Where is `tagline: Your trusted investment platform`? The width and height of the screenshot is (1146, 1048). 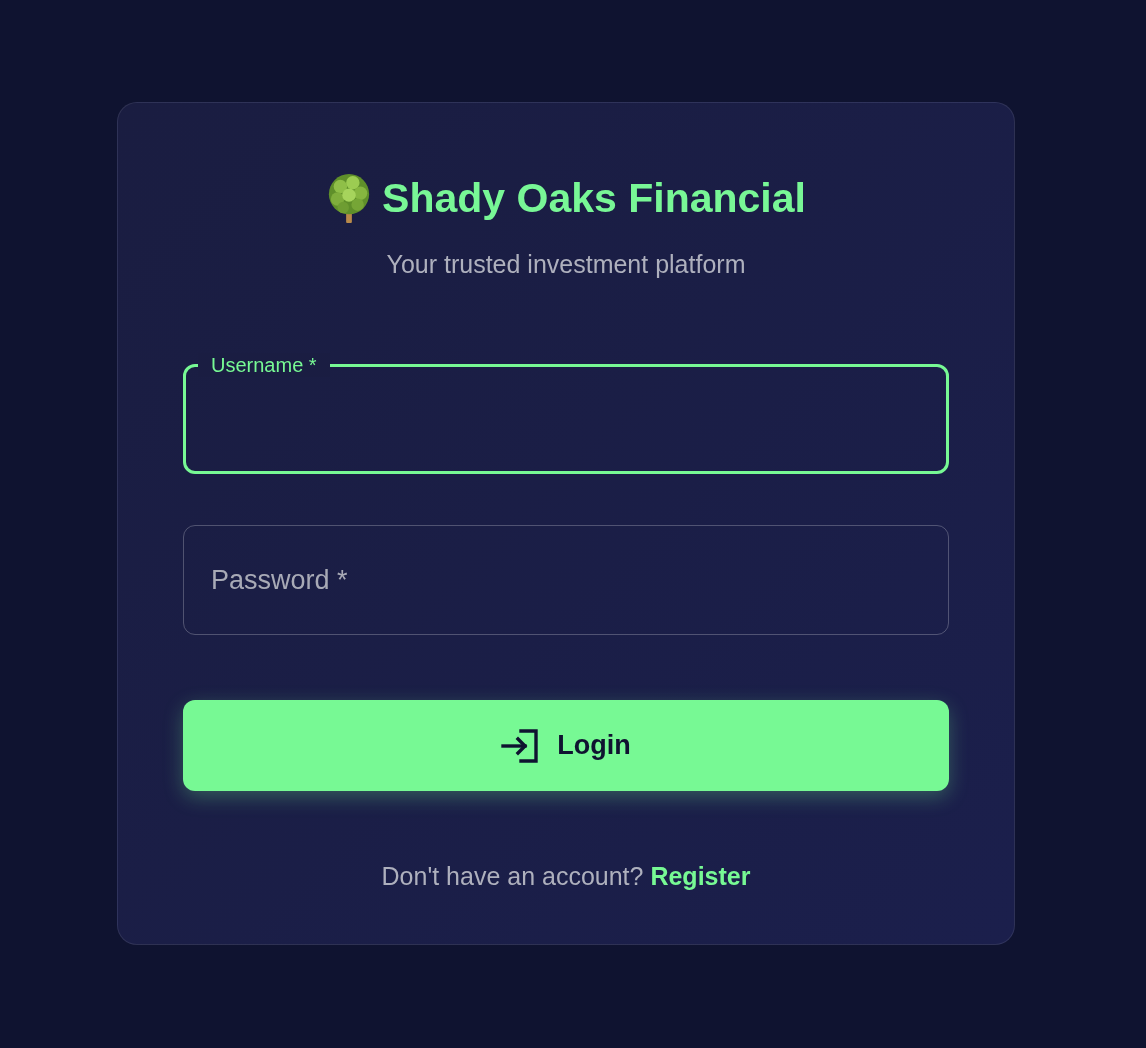
tagline: Your trusted investment platform is located at coordinates (566, 264).